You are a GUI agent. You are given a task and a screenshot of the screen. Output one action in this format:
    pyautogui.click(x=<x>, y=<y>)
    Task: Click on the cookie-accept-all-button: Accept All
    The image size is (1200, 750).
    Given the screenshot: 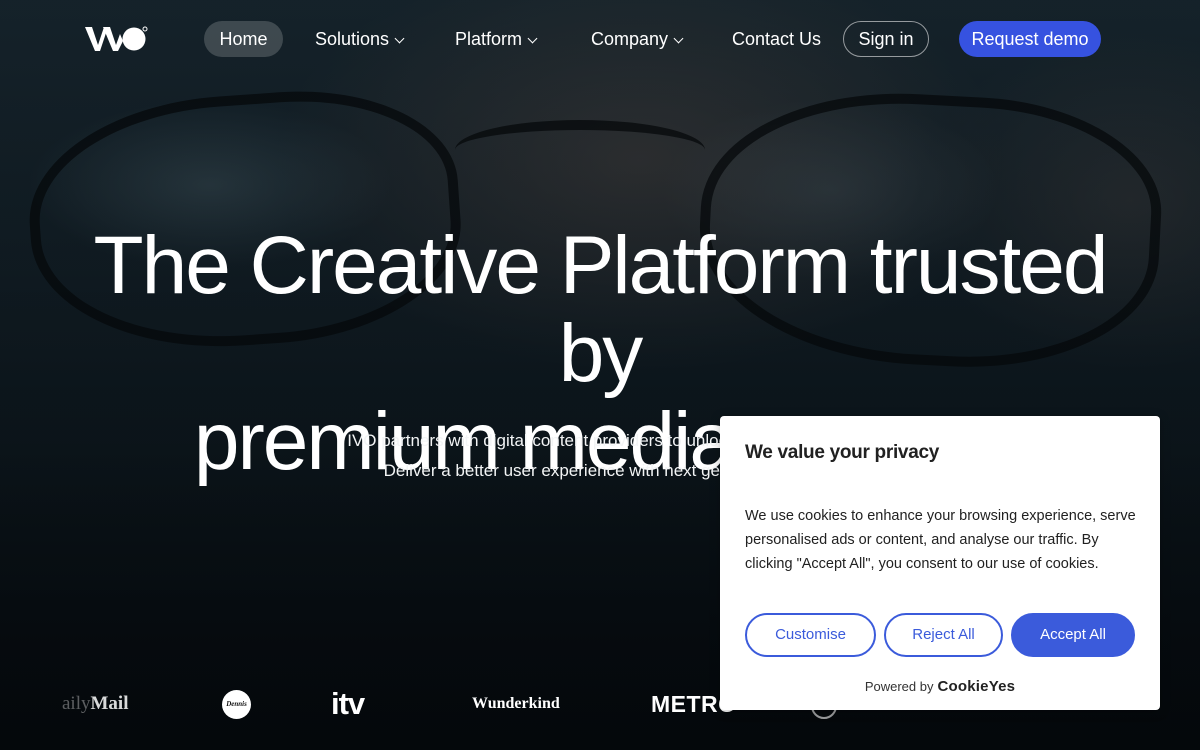 What is the action you would take?
    pyautogui.click(x=1073, y=635)
    